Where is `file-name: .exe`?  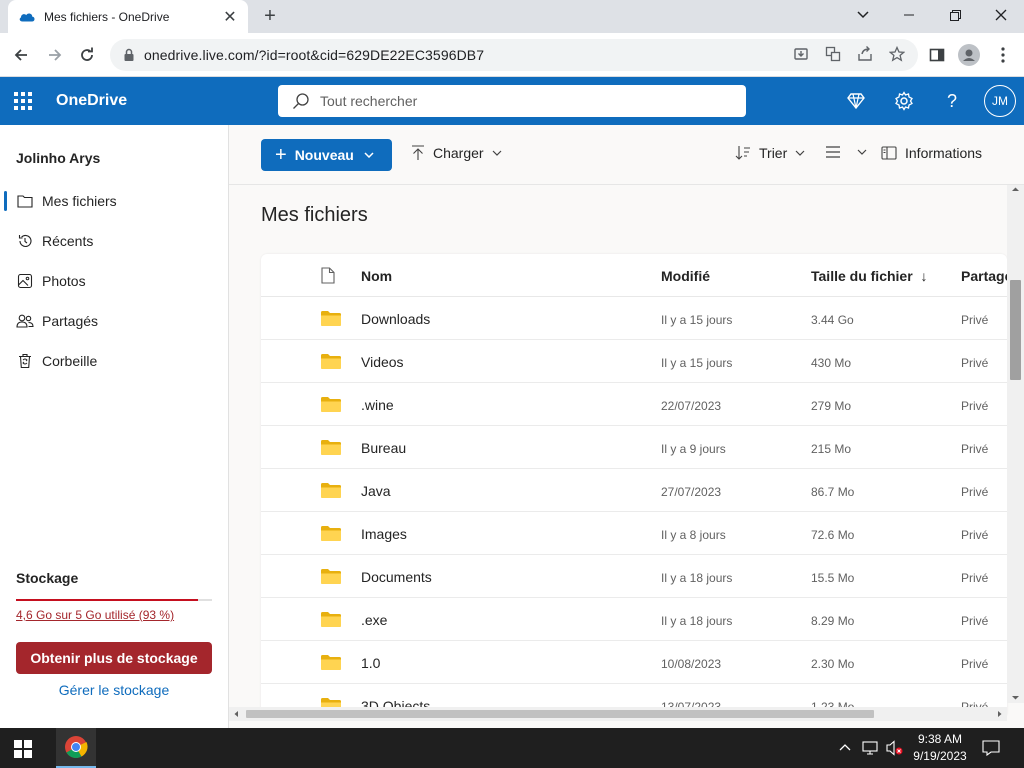 file-name: .exe is located at coordinates (374, 620).